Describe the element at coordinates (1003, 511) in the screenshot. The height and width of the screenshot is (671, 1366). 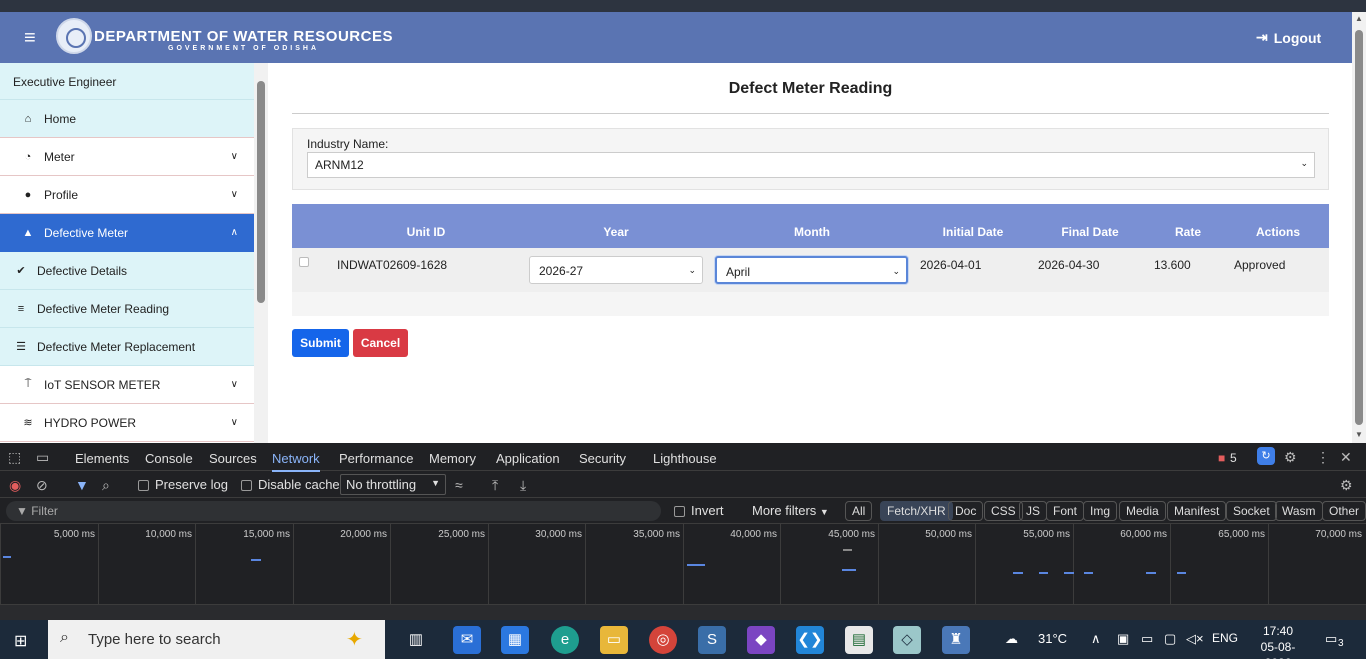
I see `filter-chip-css: CSS` at that location.